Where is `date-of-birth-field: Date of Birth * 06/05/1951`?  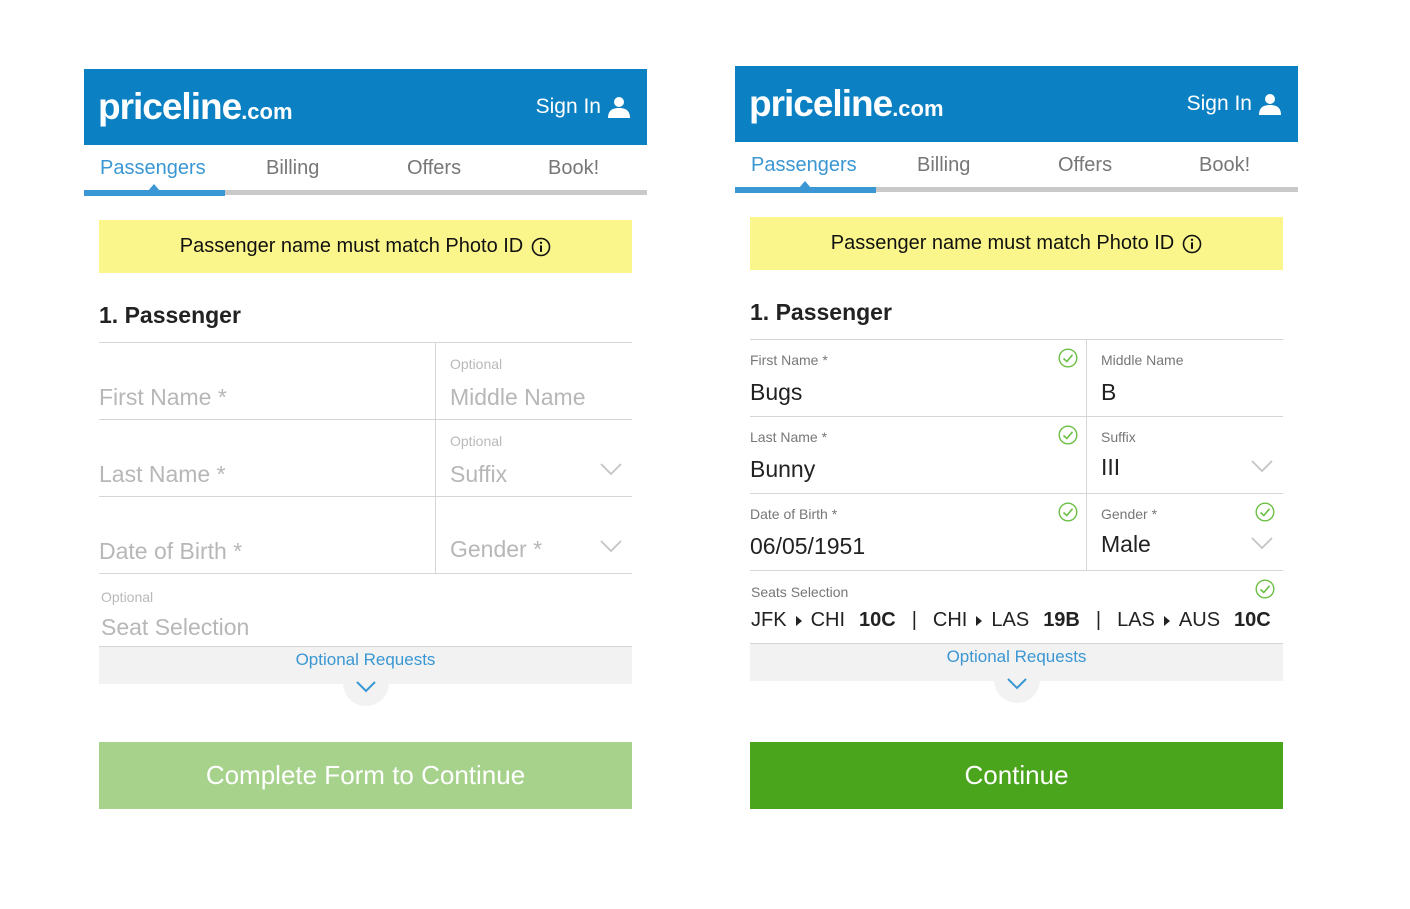
date-of-birth-field: Date of Birth * 06/05/1951 is located at coordinates (918, 532).